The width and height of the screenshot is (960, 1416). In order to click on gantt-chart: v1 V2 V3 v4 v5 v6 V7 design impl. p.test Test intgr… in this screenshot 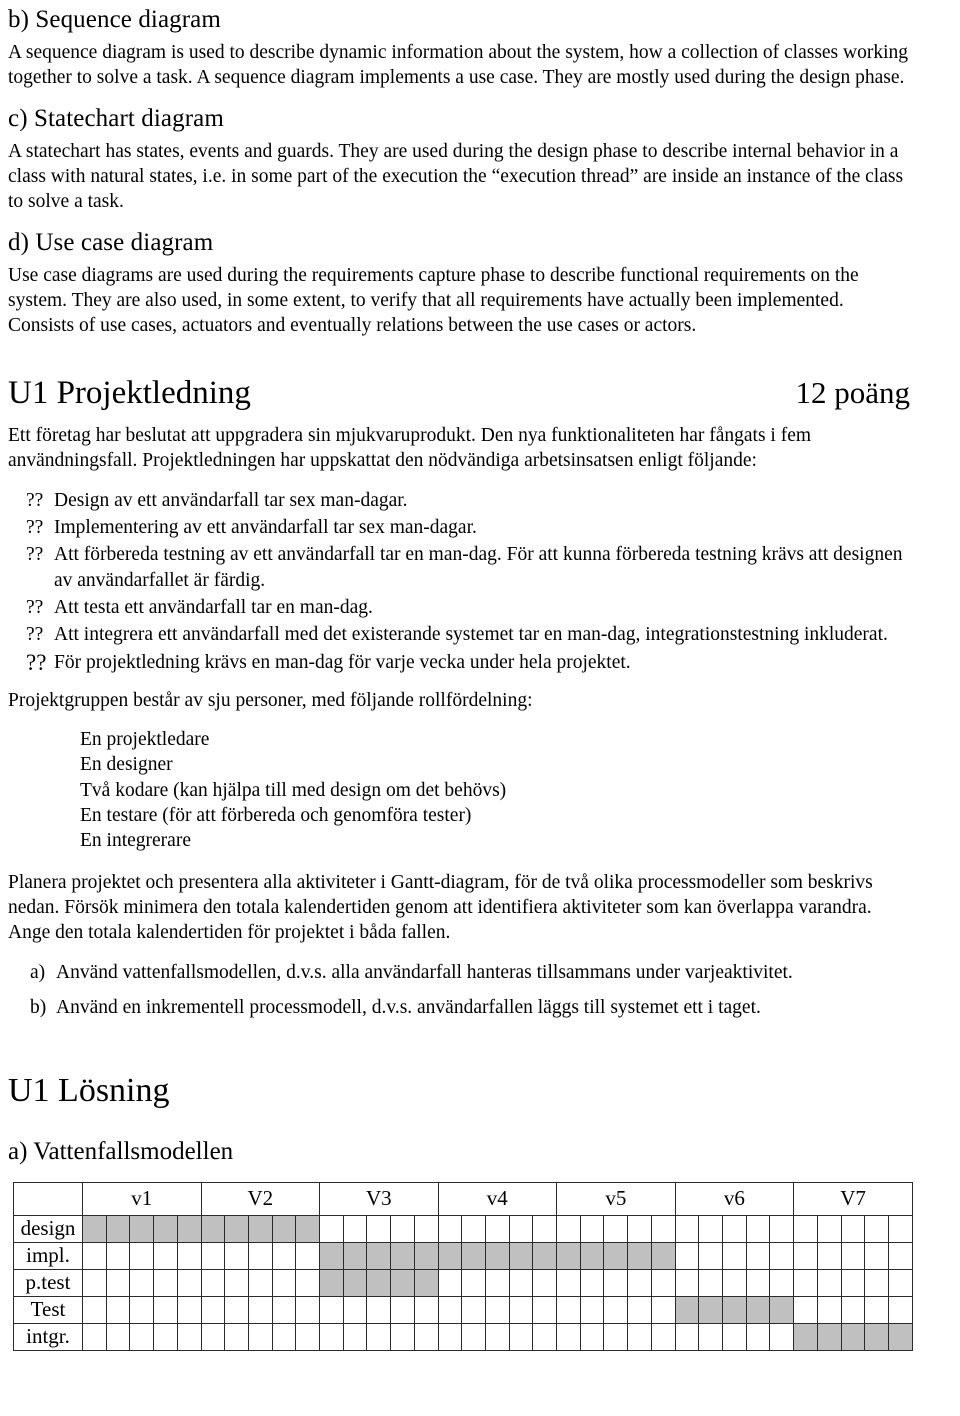, I will do `click(461, 1266)`.